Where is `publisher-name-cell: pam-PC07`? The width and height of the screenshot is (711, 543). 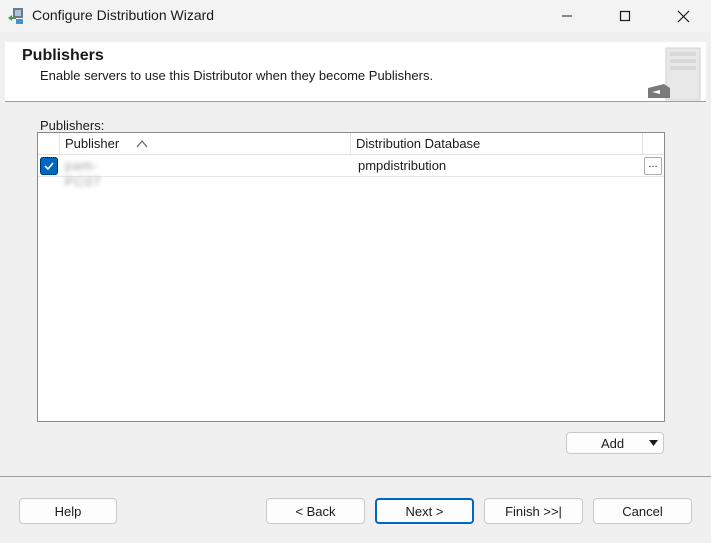
publisher-name-cell: pam-PC07 is located at coordinates (100, 173).